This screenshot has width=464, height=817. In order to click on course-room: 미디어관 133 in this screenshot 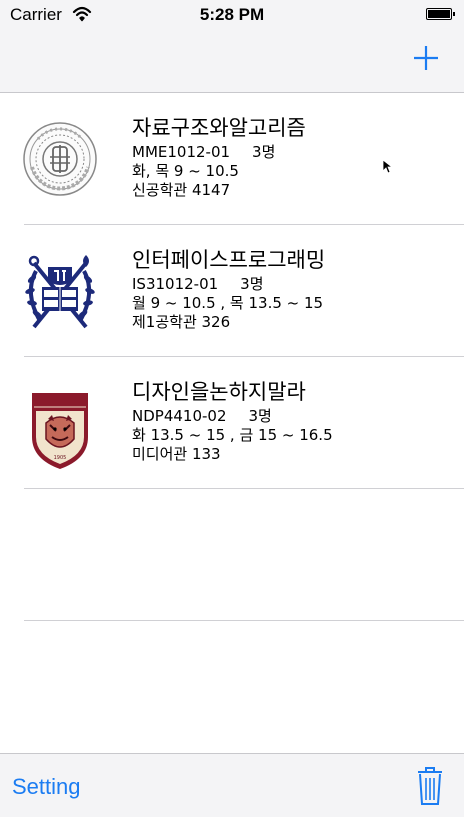, I will do `click(176, 454)`.